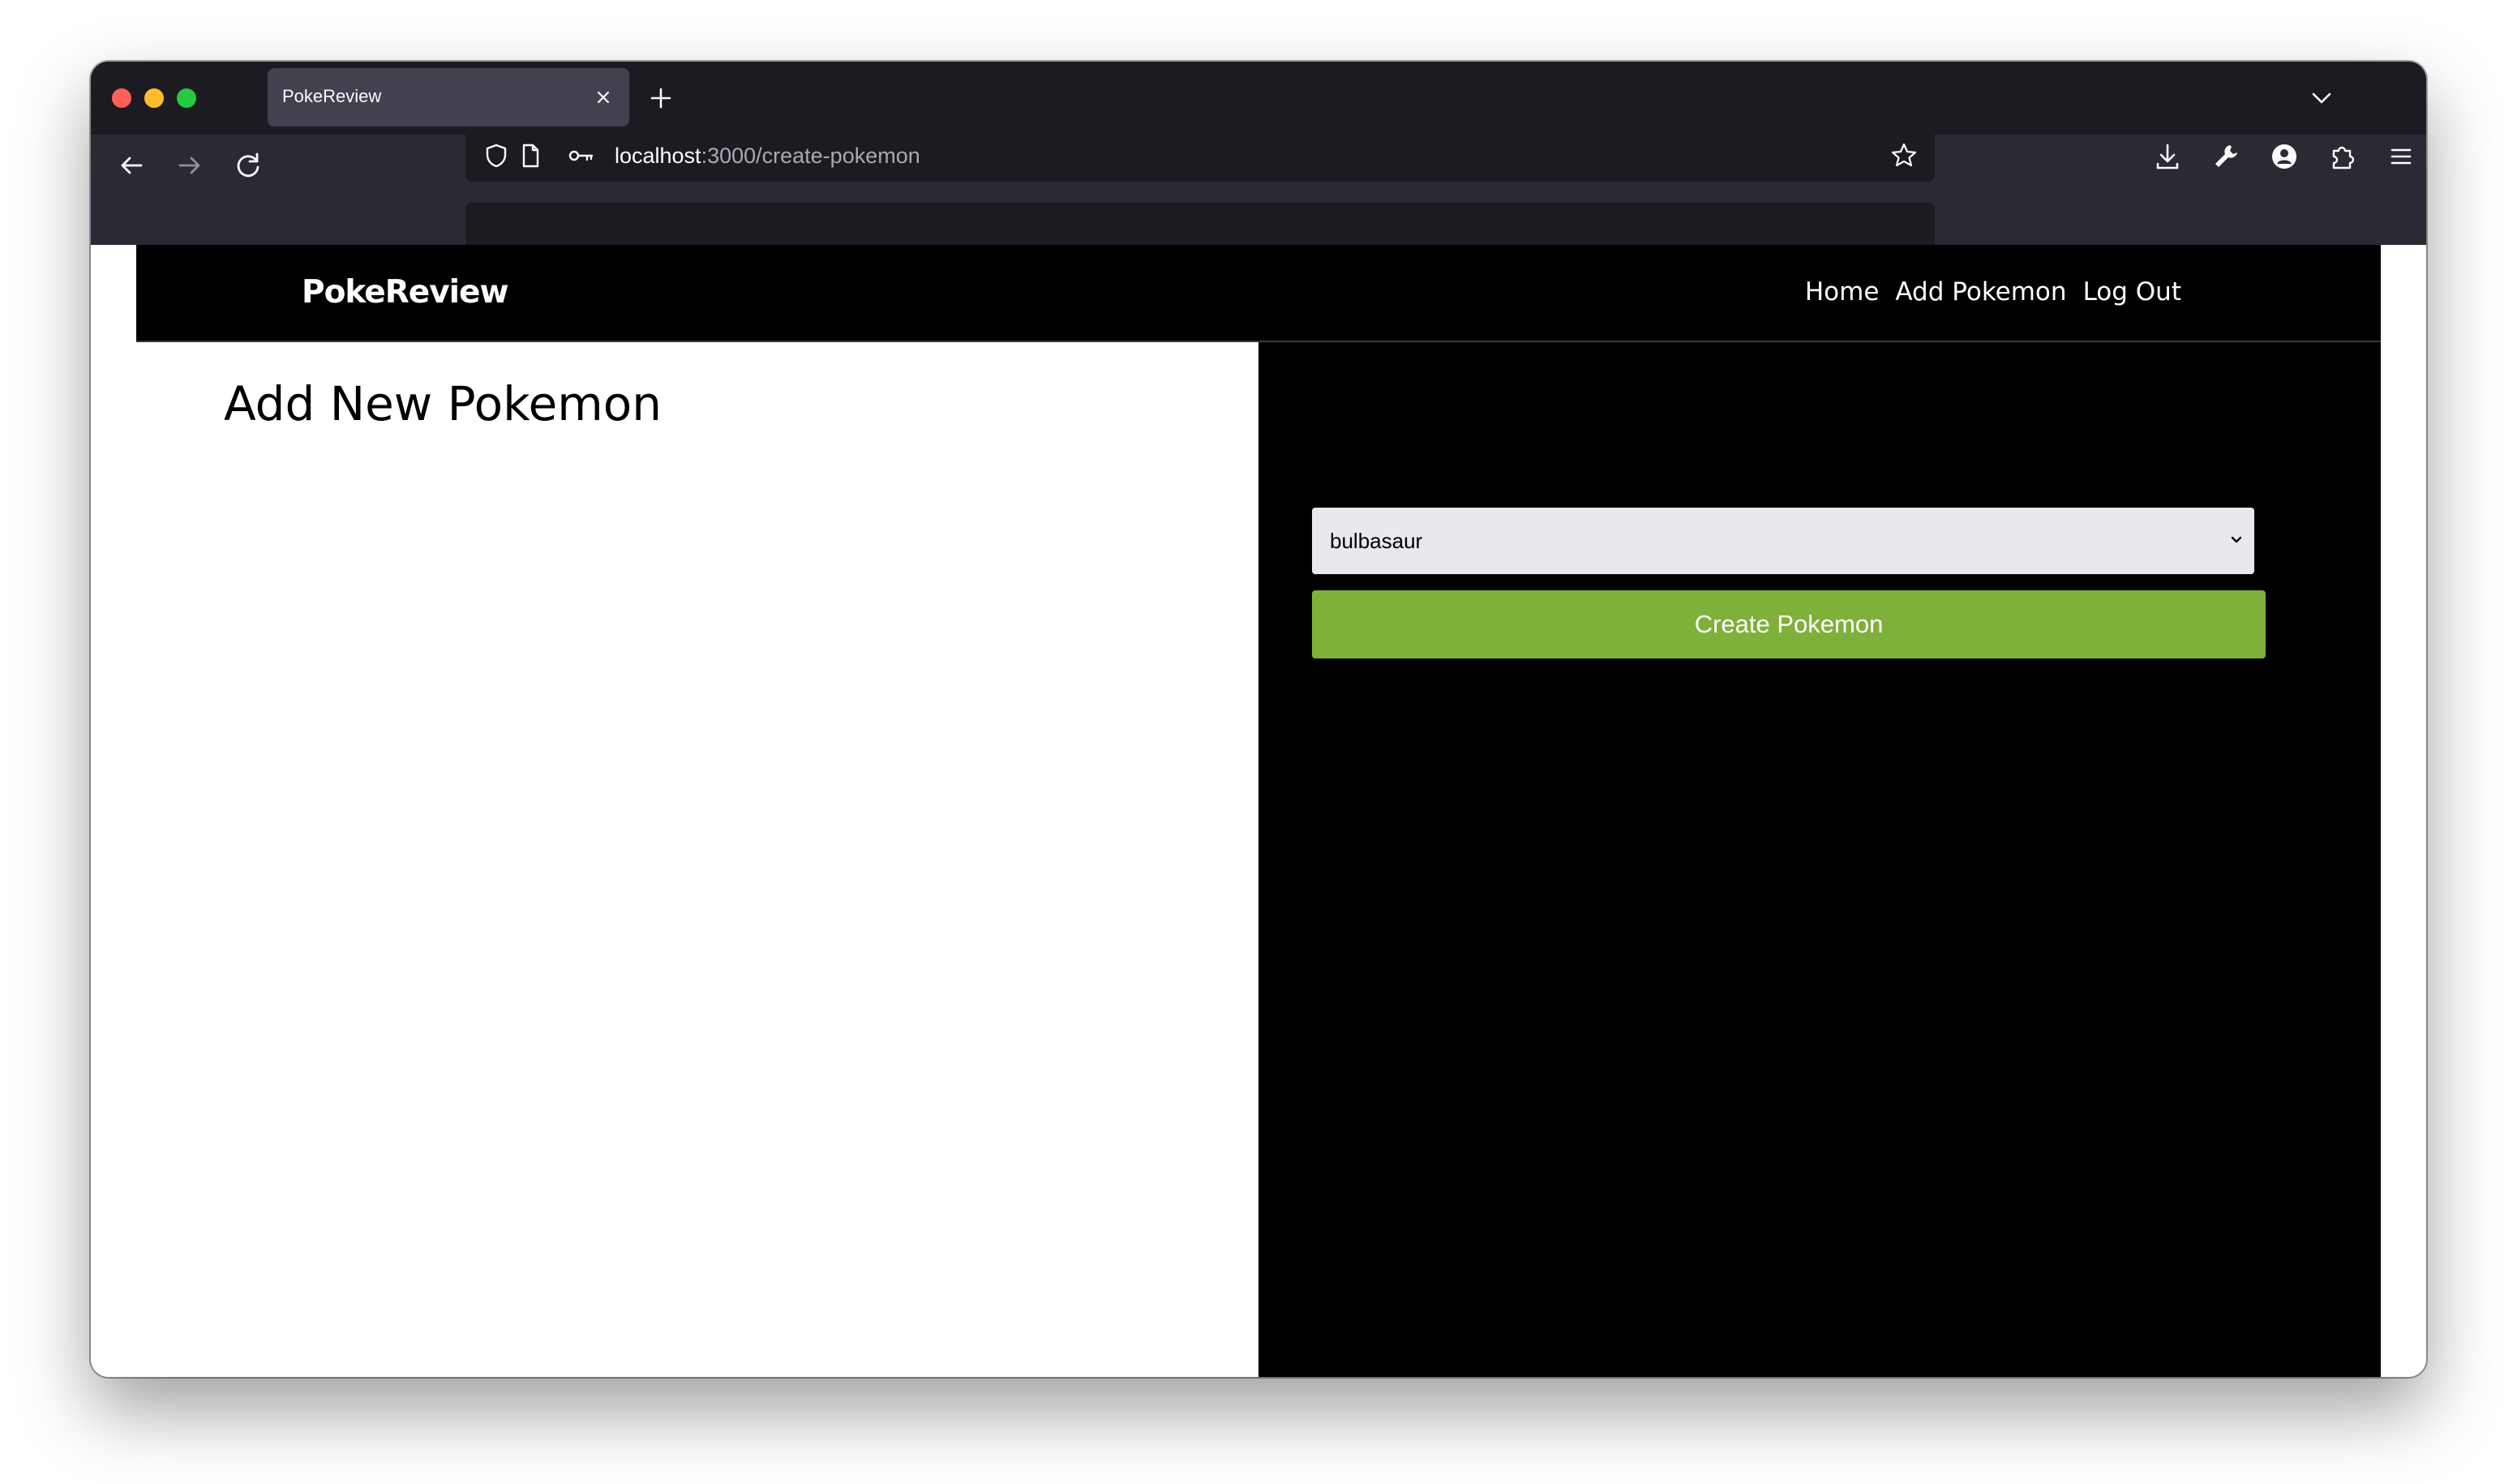  I want to click on brand-logo: PokeReview, so click(405, 292).